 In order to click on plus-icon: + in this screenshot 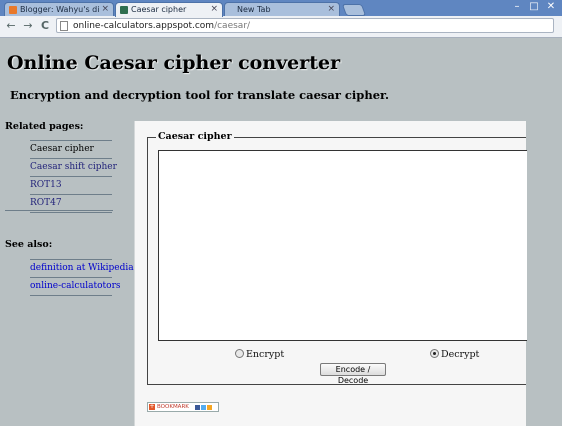, I will do `click(152, 406)`.